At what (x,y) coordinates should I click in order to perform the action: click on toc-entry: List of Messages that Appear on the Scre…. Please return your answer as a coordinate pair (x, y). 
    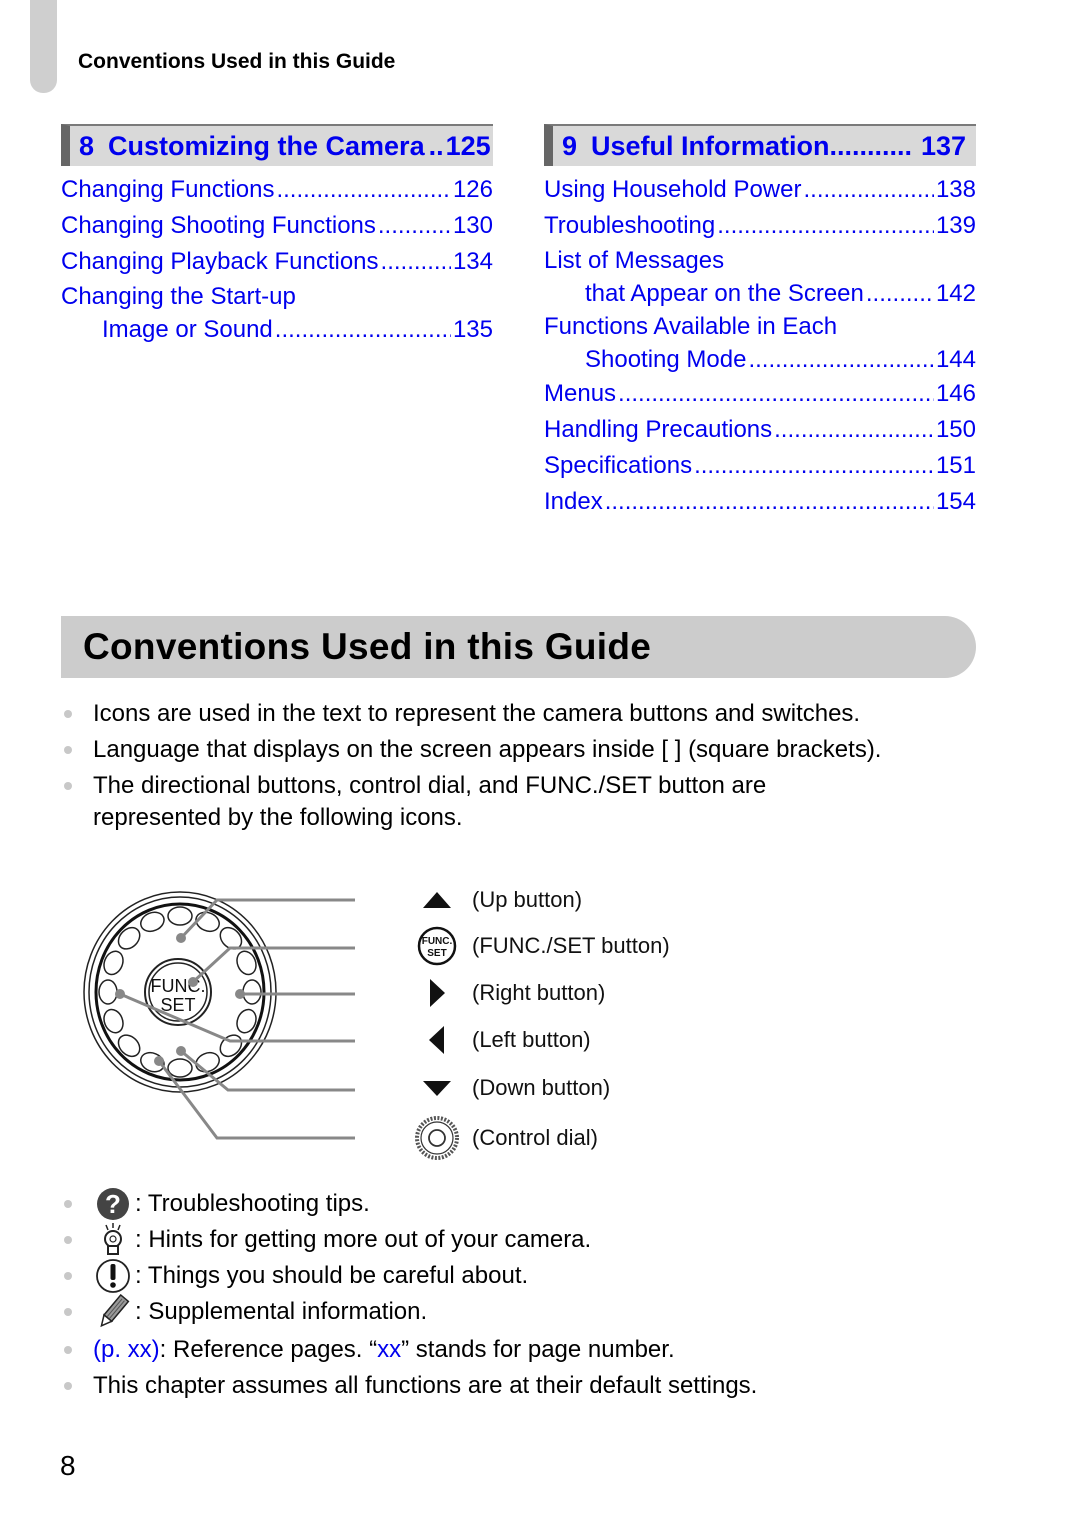
    Looking at the image, I should click on (760, 277).